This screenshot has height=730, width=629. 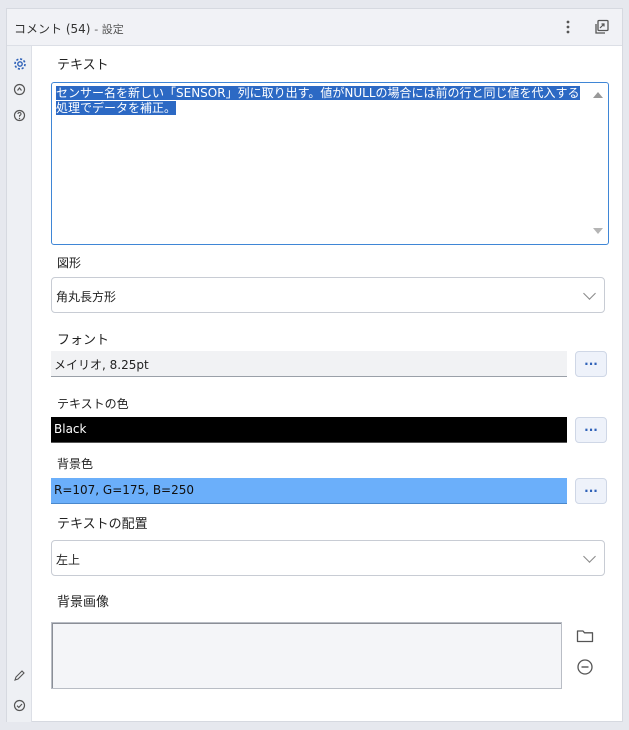 I want to click on panel-header: コメント (54) - 設定, so click(x=314, y=27).